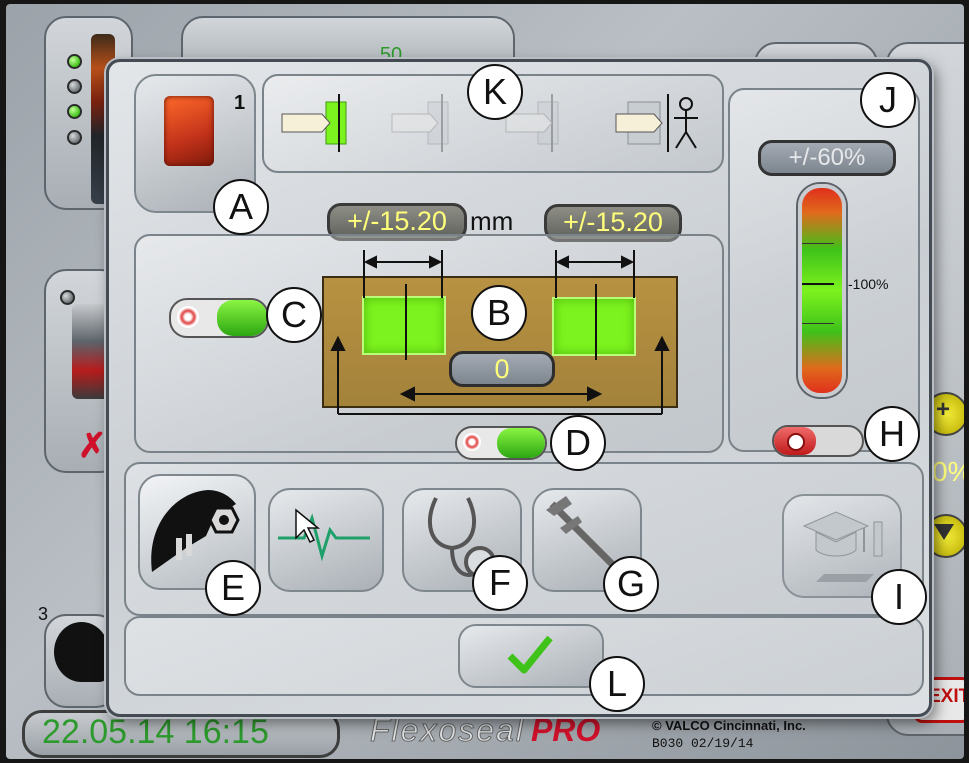 The image size is (969, 763). What do you see at coordinates (67, 297) in the screenshot?
I see `valve-lamp` at bounding box center [67, 297].